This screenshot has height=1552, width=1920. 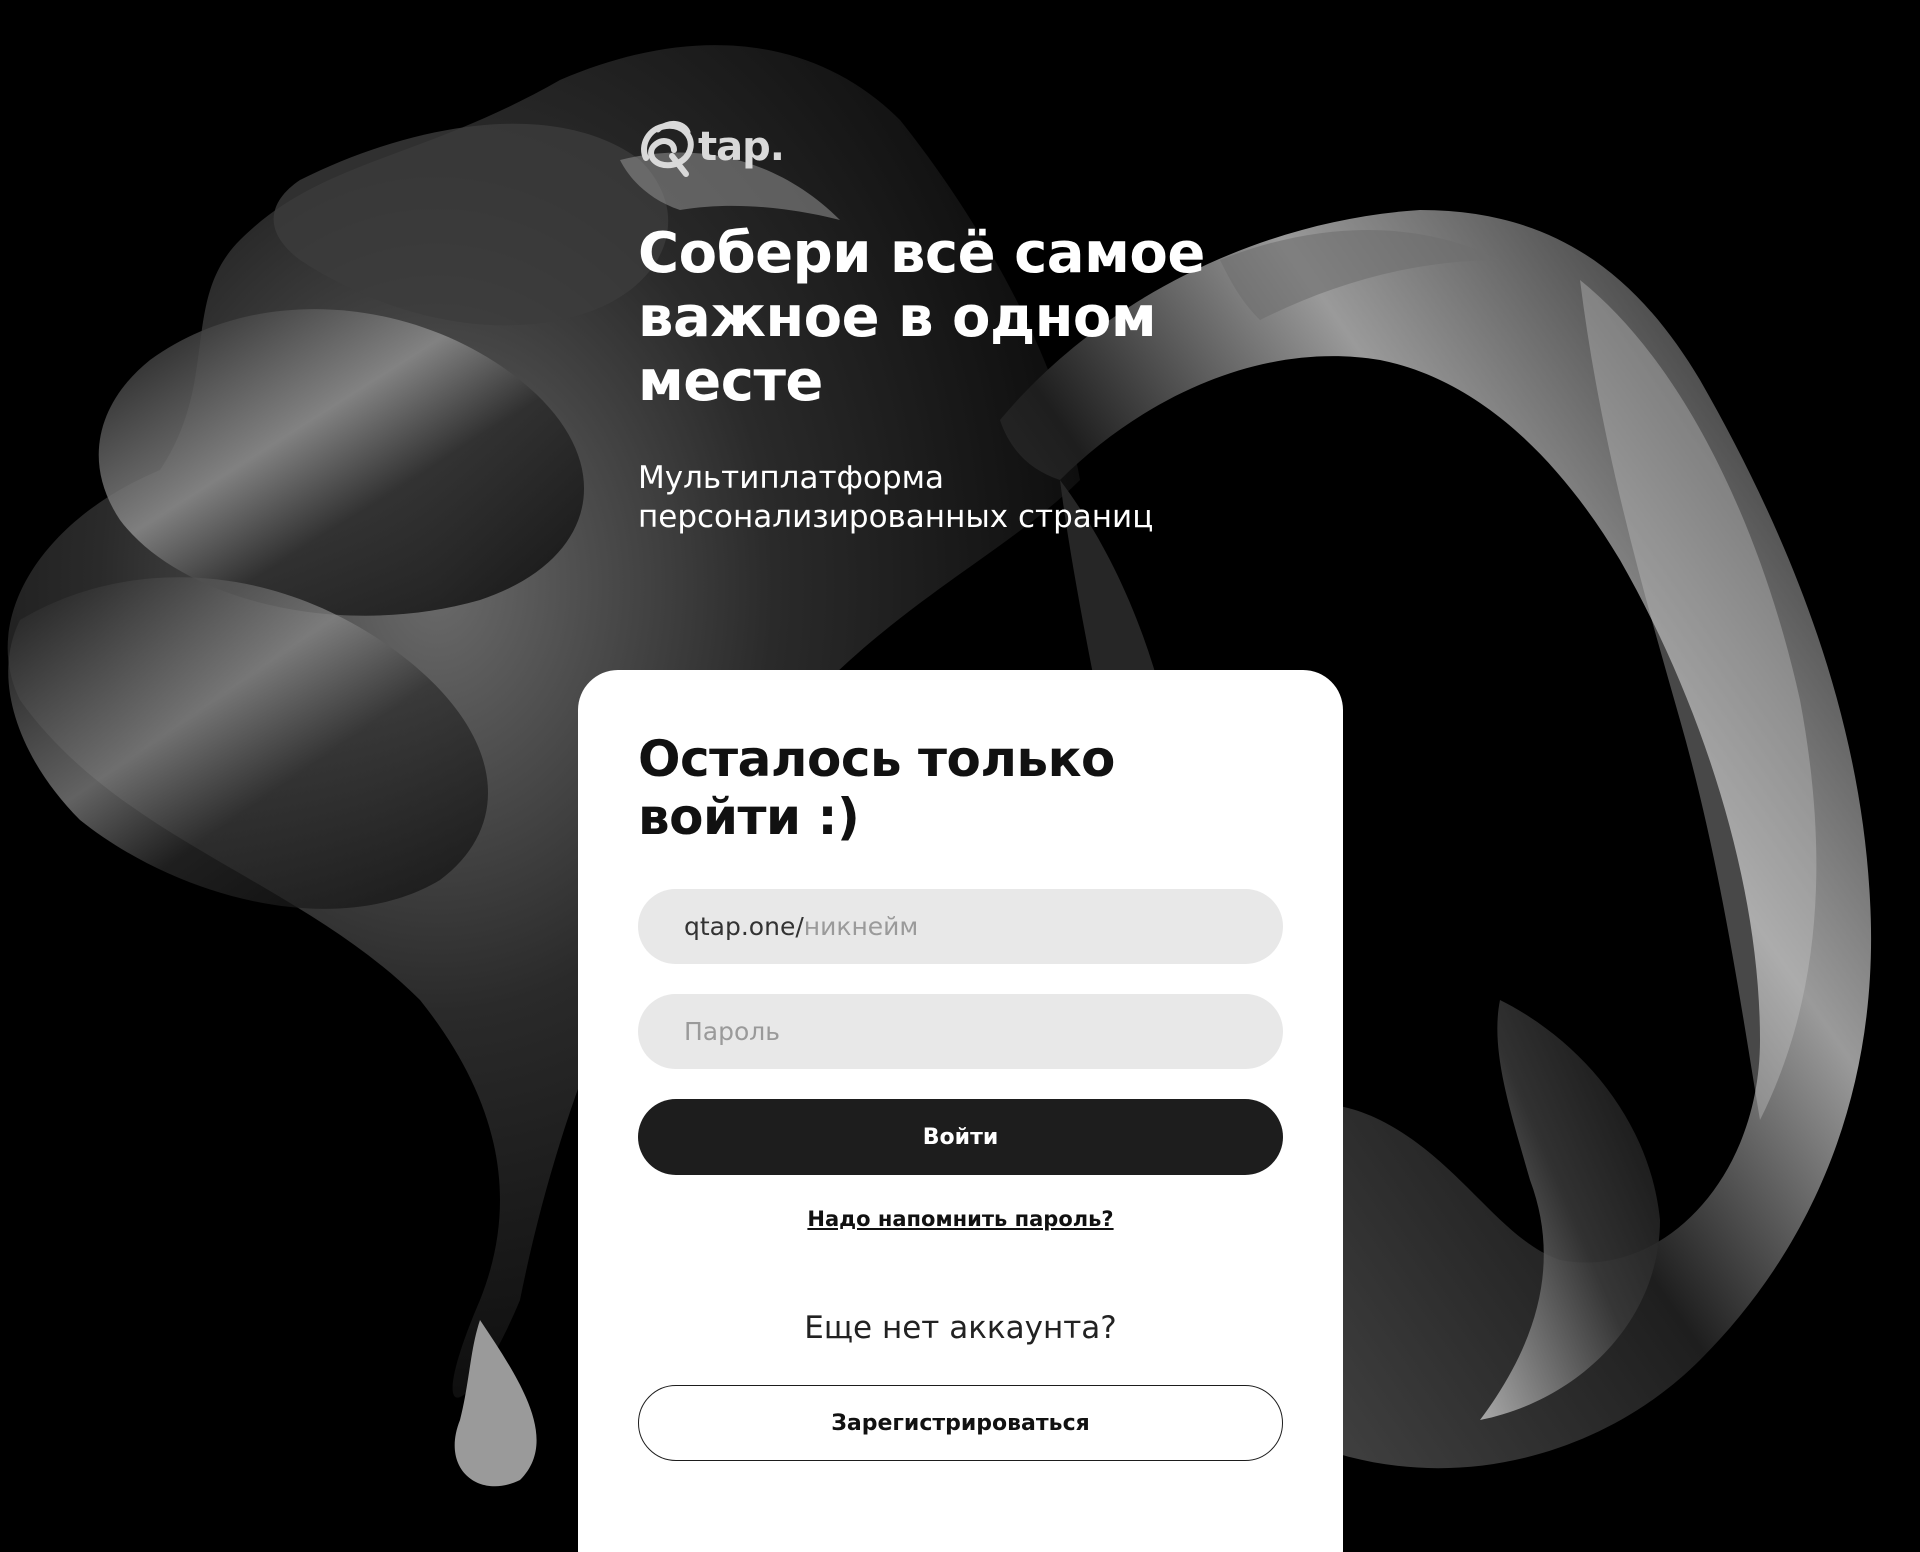 I want to click on login-card-title: Осталось только войти :), so click(x=948, y=788).